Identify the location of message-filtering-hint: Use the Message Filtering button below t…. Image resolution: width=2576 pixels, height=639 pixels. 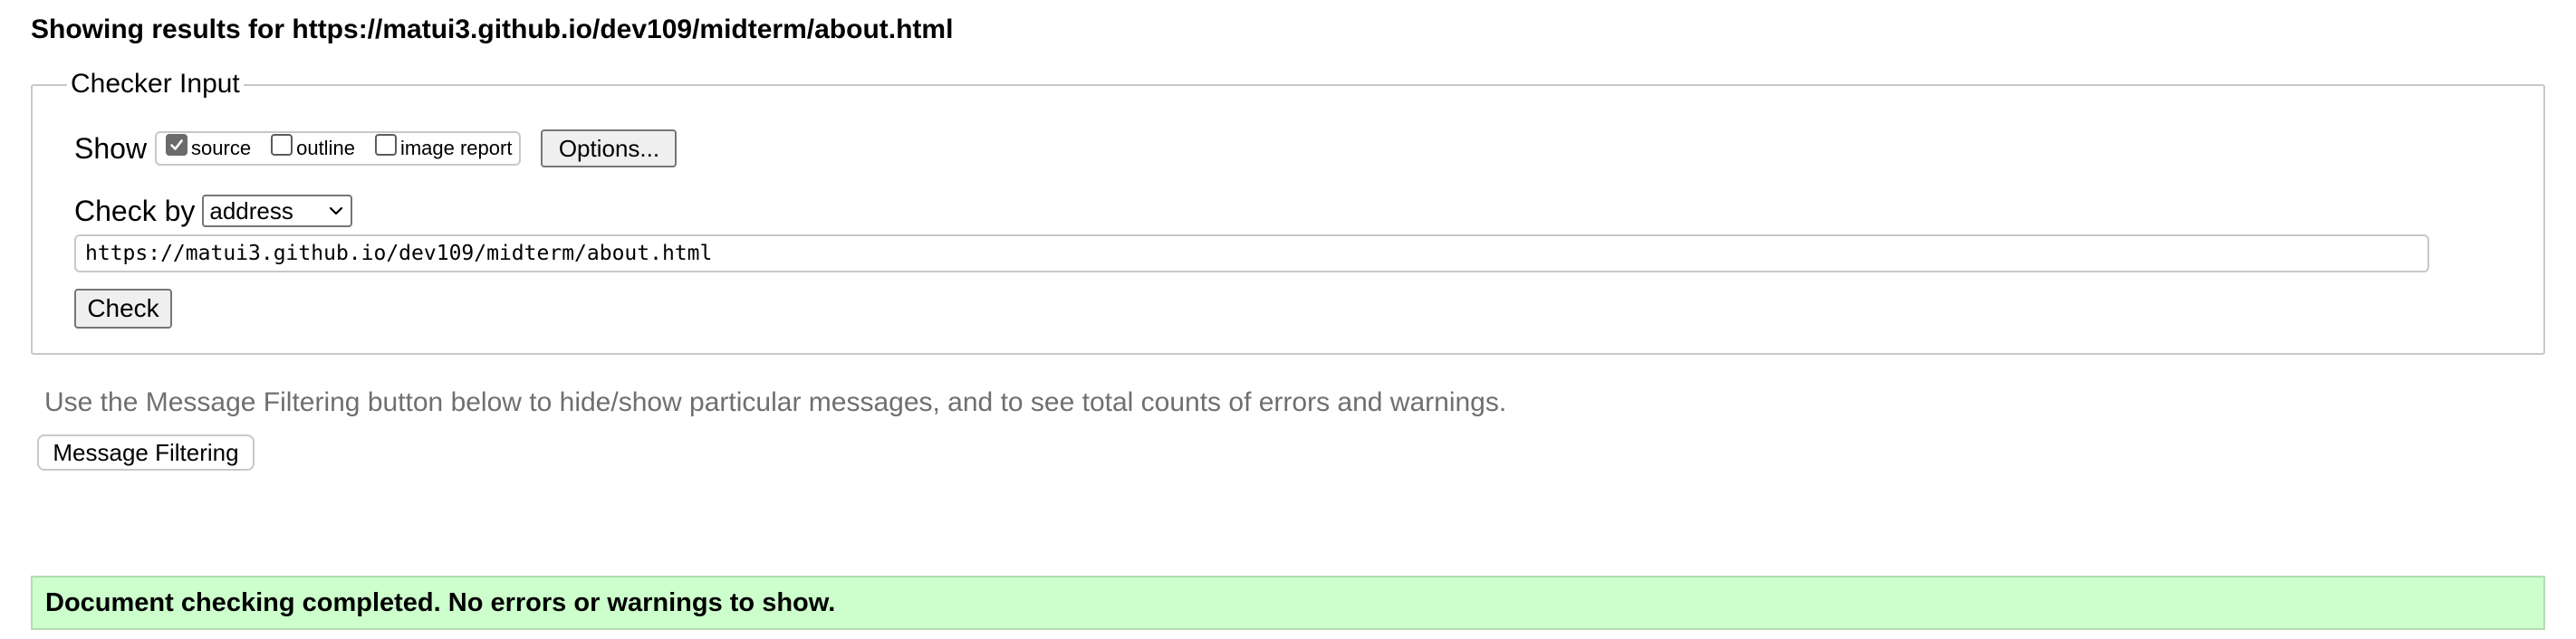
(775, 402).